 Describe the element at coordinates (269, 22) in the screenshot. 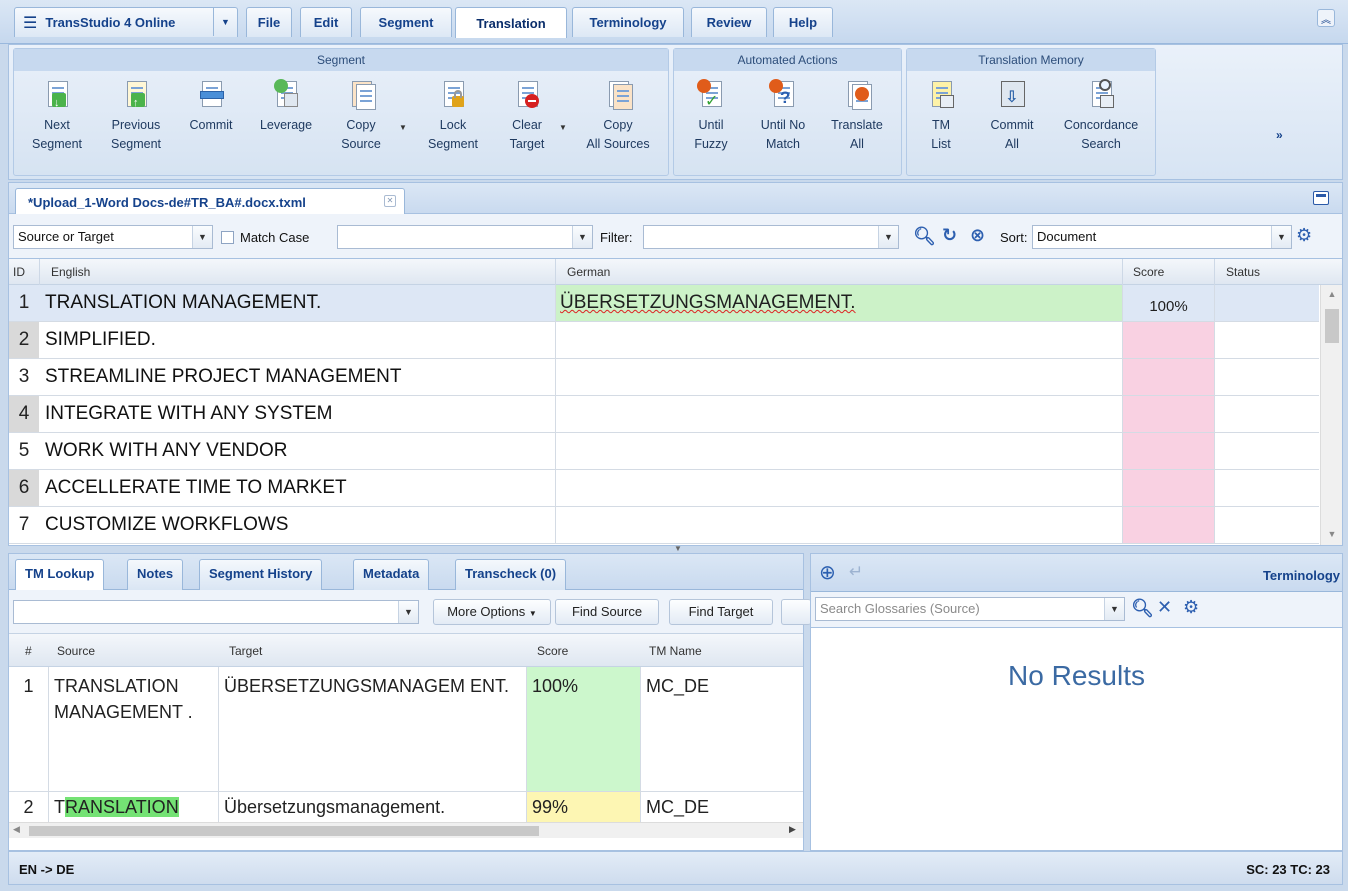

I see `menu-file: File` at that location.